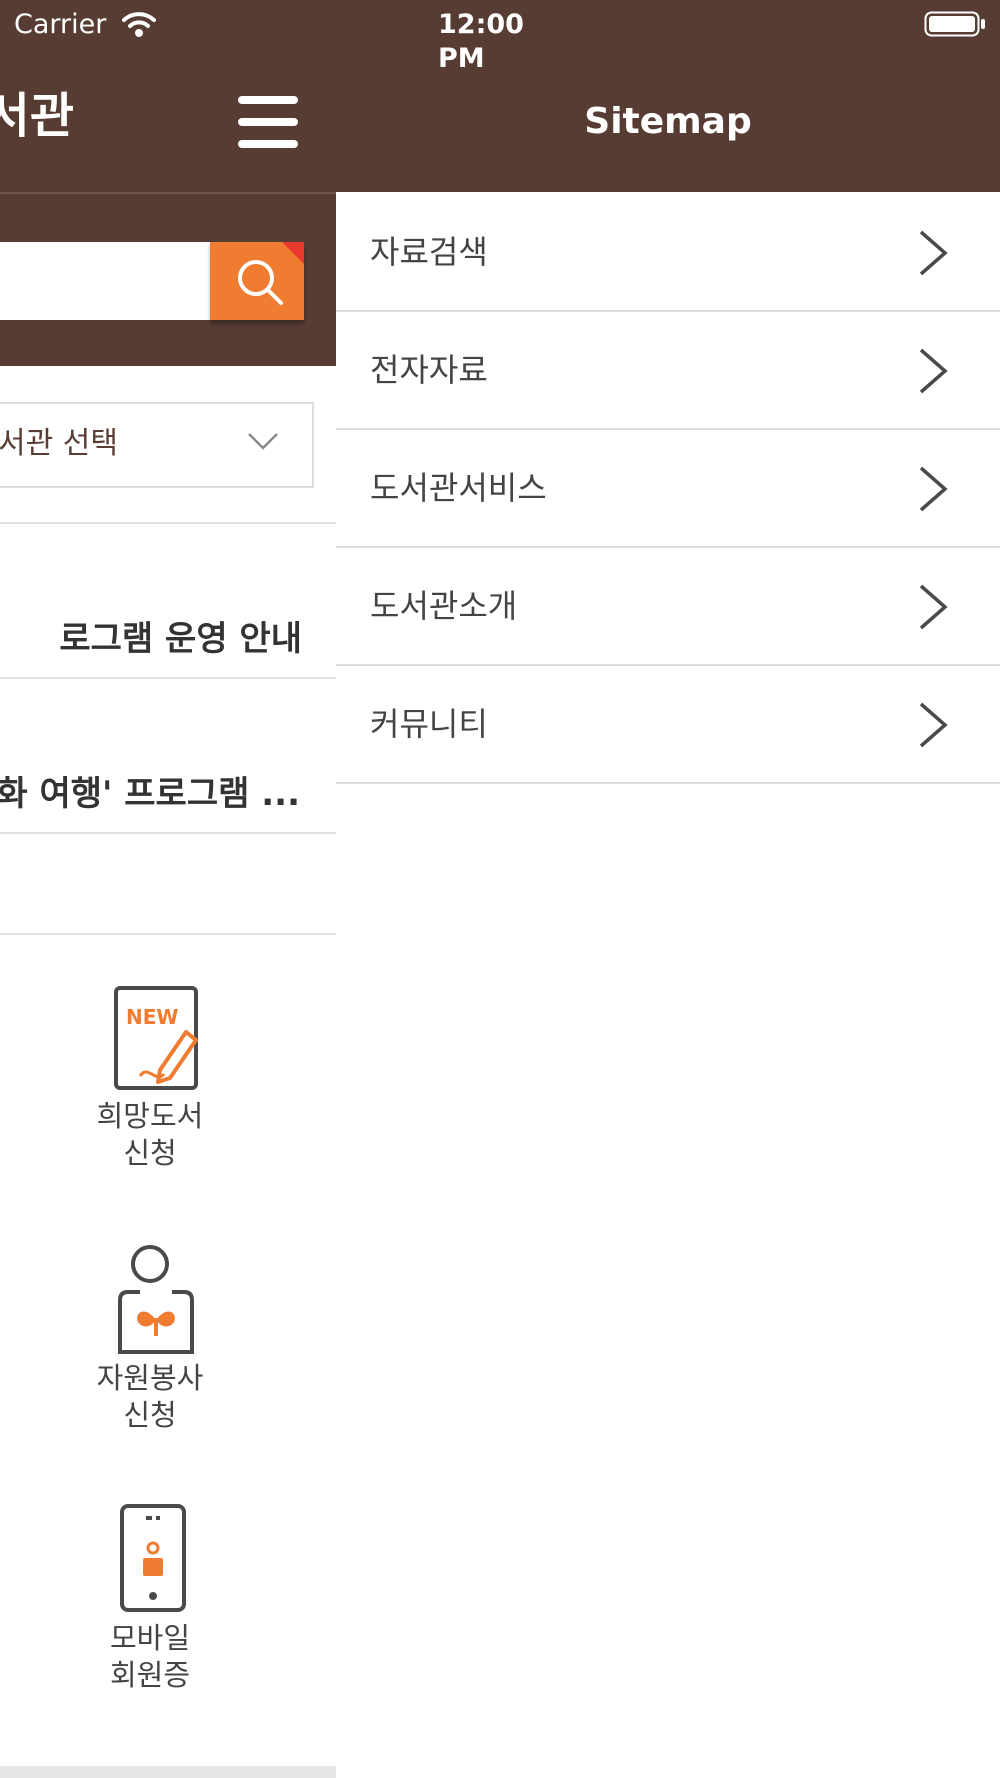 Image resolution: width=1000 pixels, height=1778 pixels. Describe the element at coordinates (429, 724) in the screenshot. I see `sitemap-item-label: 커뮤니티` at that location.